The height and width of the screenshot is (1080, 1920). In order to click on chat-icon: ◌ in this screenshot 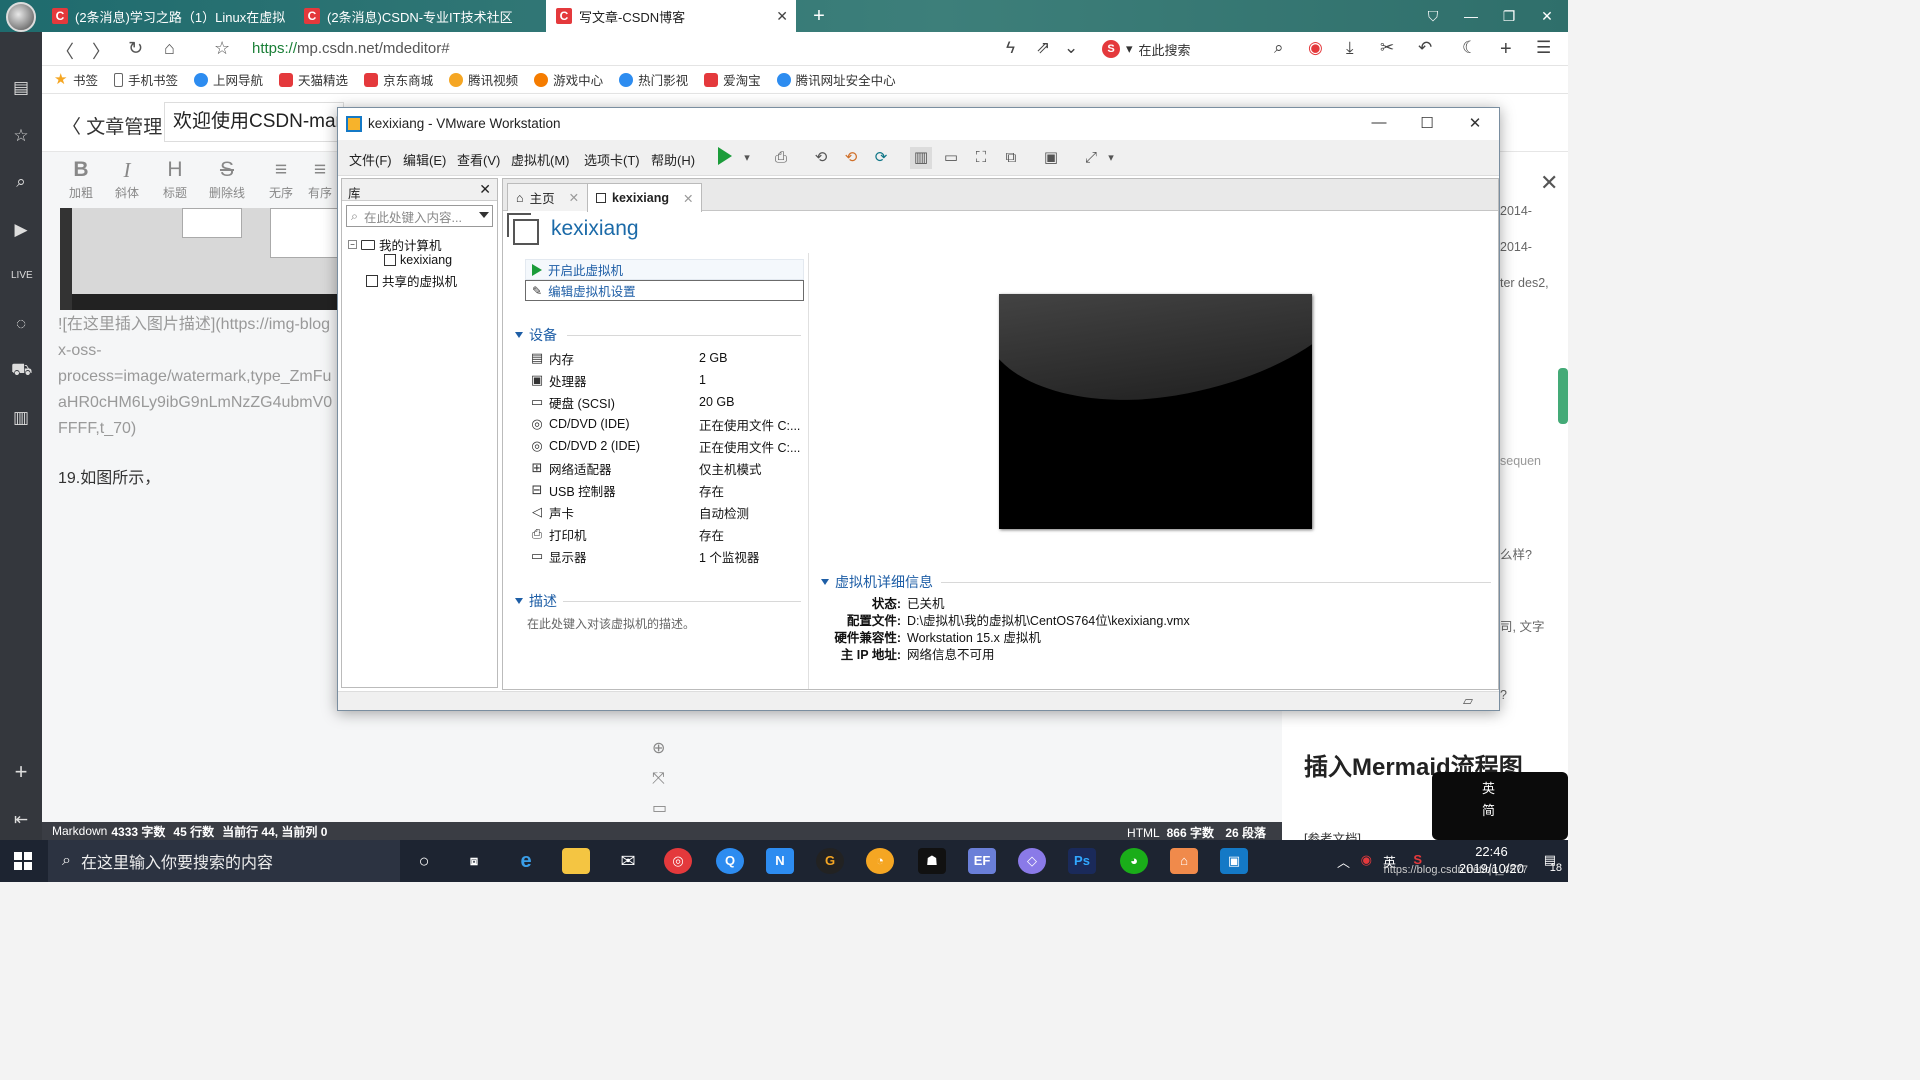, I will do `click(21, 324)`.